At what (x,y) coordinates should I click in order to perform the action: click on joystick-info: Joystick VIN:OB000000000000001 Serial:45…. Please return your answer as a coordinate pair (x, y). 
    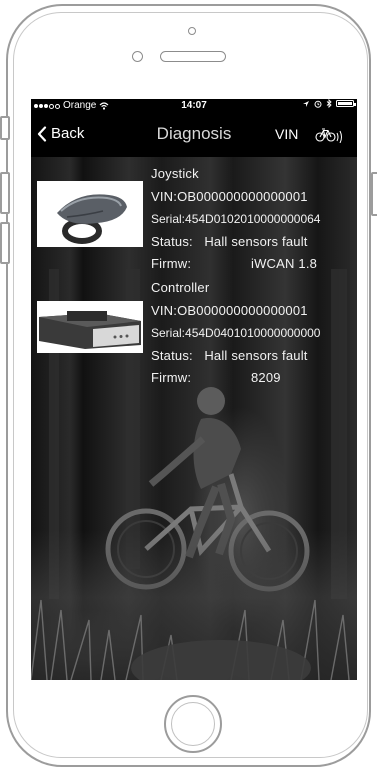
    Looking at the image, I should click on (235, 219).